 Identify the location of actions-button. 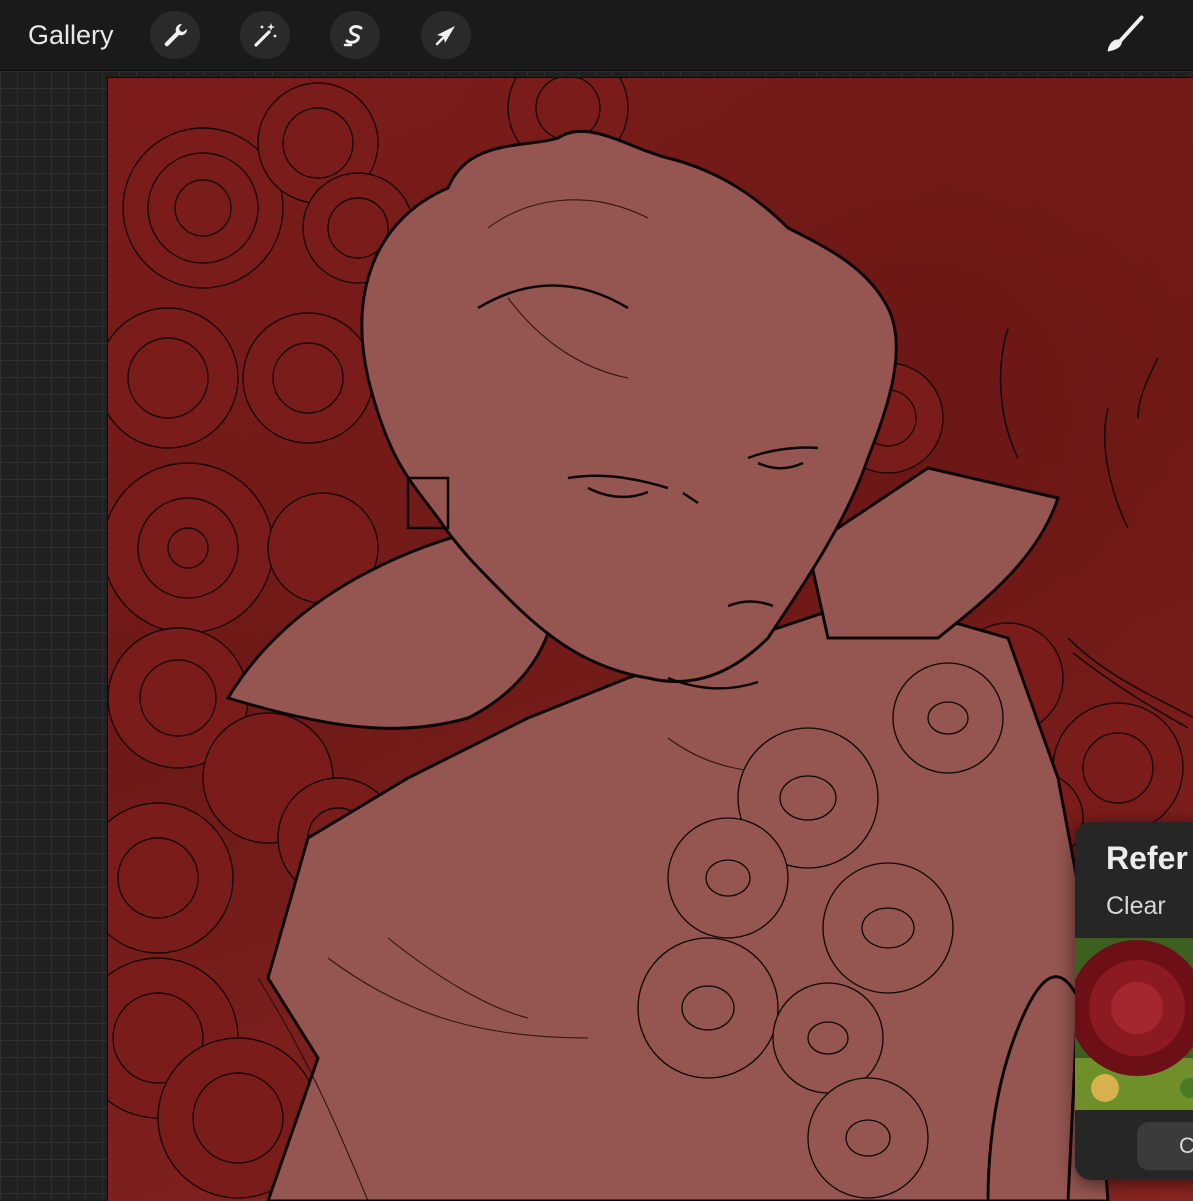
(175, 35).